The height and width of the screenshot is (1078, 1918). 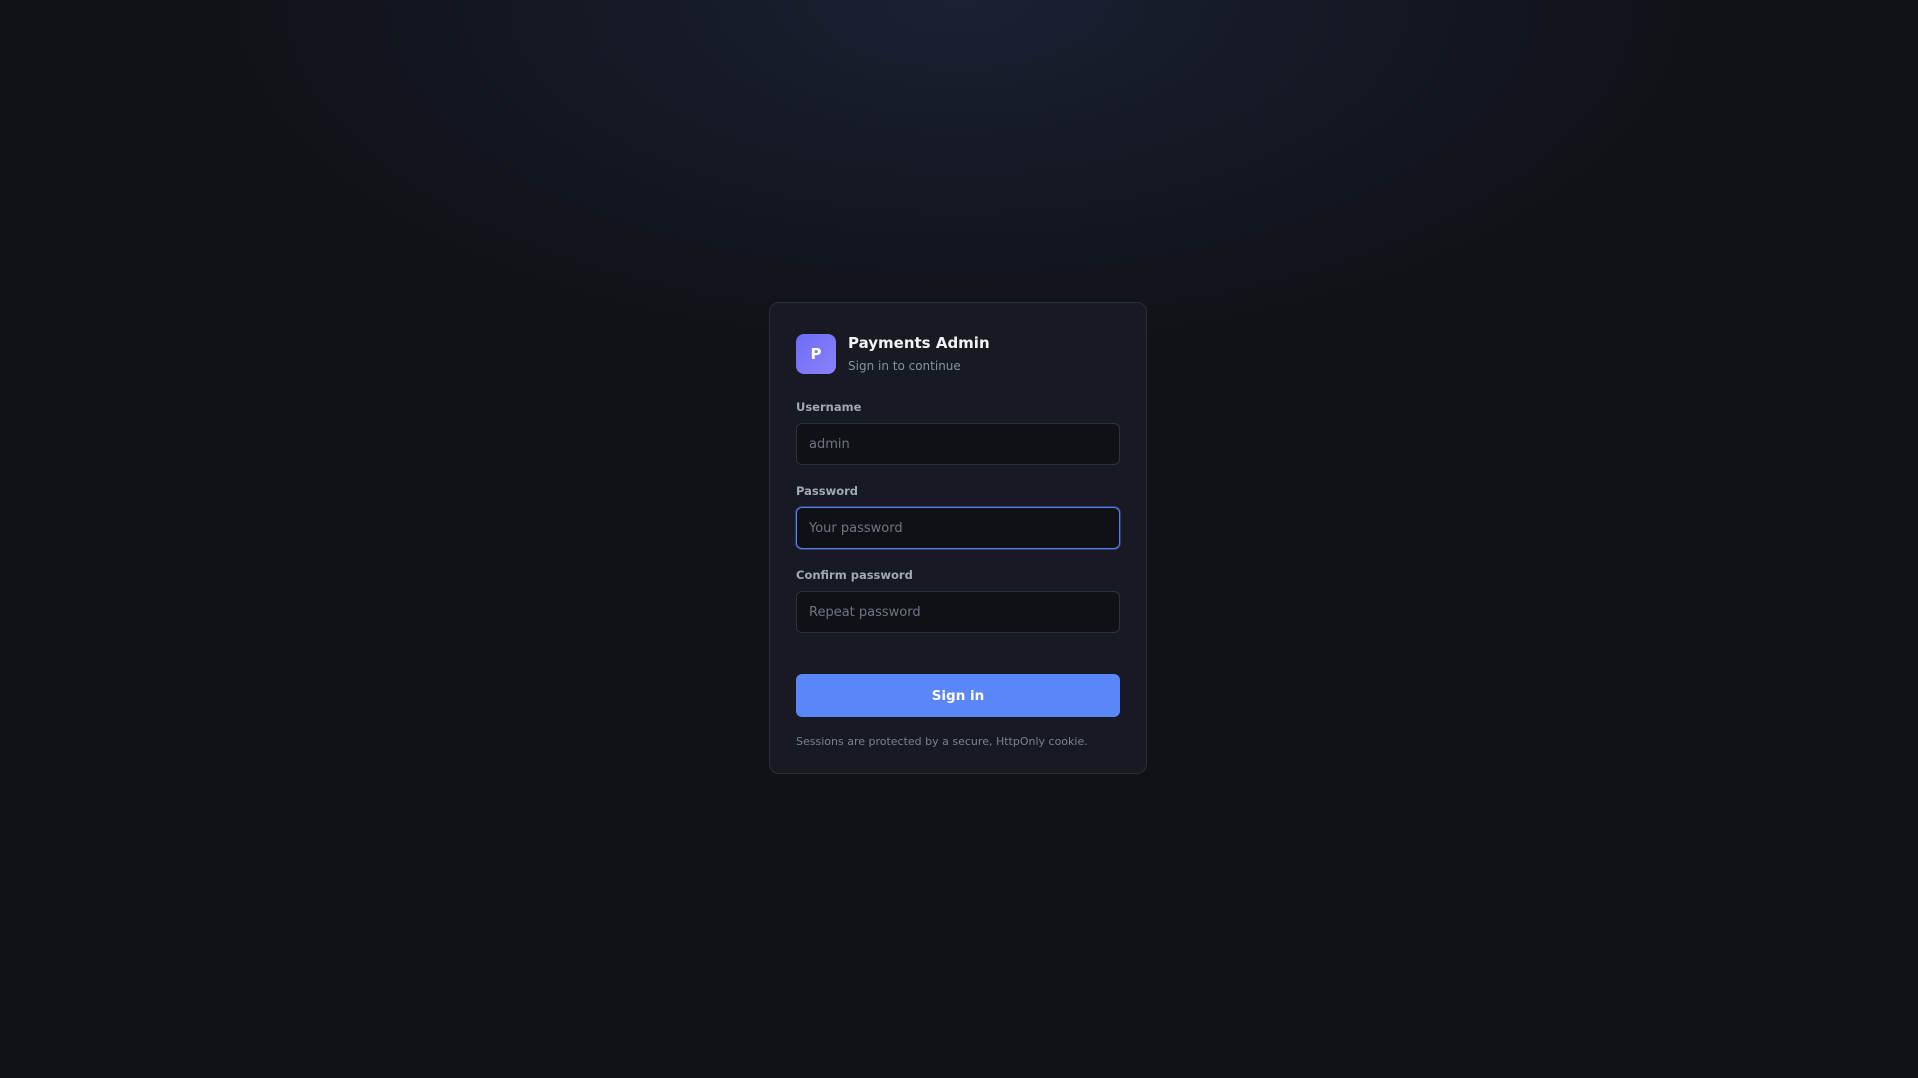 I want to click on app-subtitle: Sign in to continue, so click(x=904, y=366).